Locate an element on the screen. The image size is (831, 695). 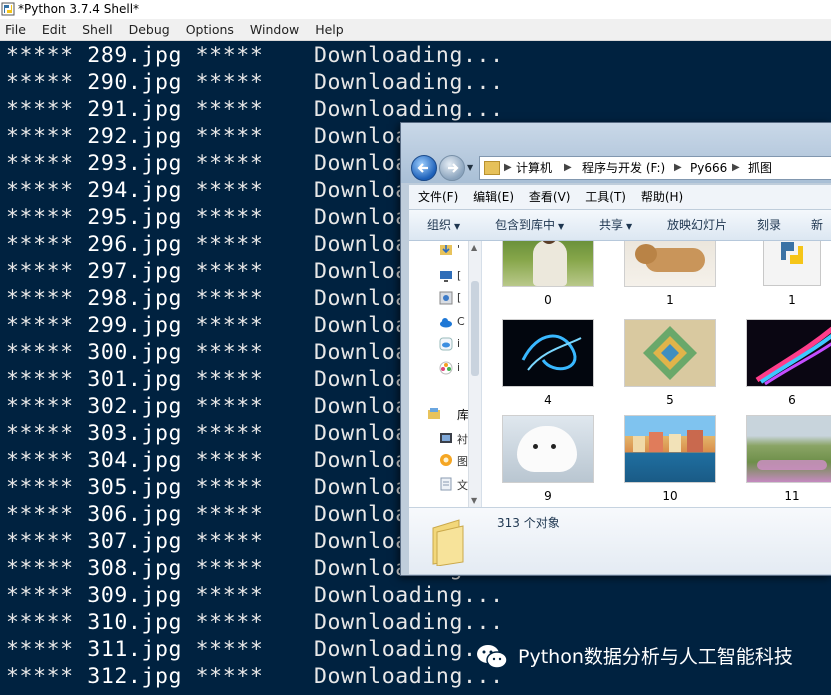
watermark: Python数据分析与人工智能科技 is located at coordinates (651, 656).